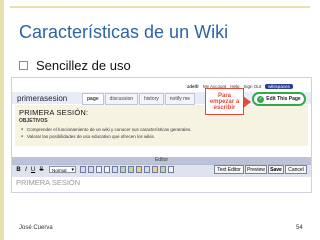 The image size is (320, 240). I want to click on bold-button: B, so click(18, 170).